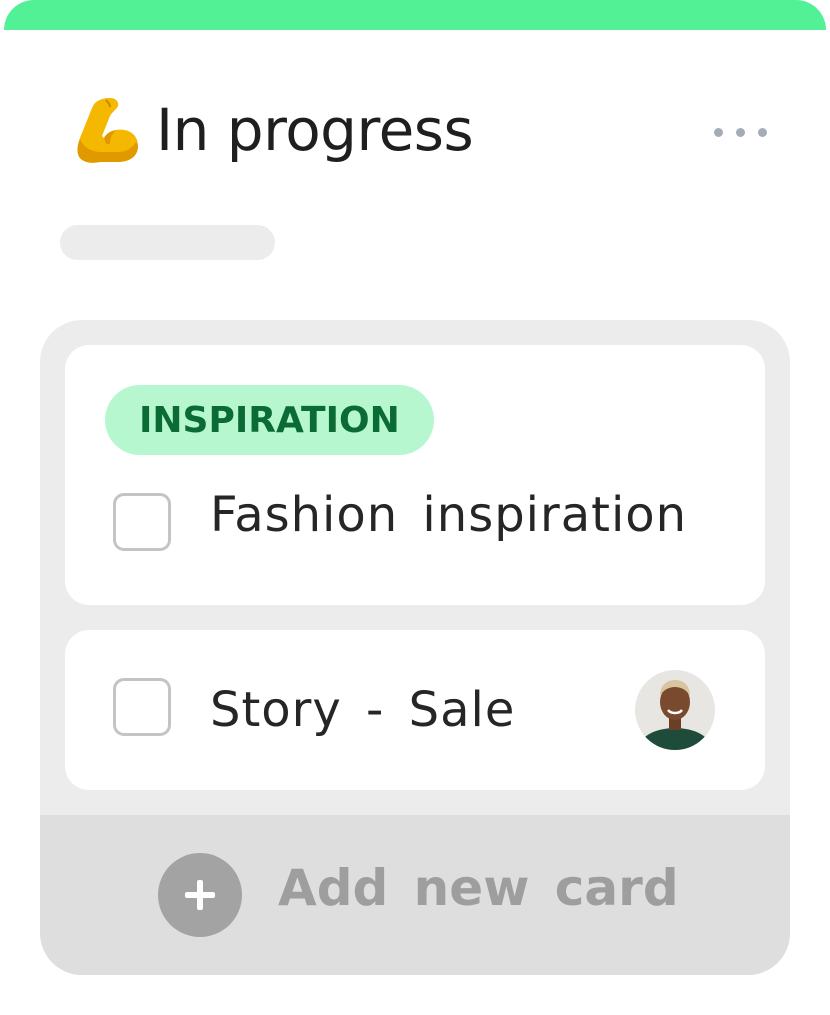  What do you see at coordinates (200, 895) in the screenshot?
I see `plus-circle-icon` at bounding box center [200, 895].